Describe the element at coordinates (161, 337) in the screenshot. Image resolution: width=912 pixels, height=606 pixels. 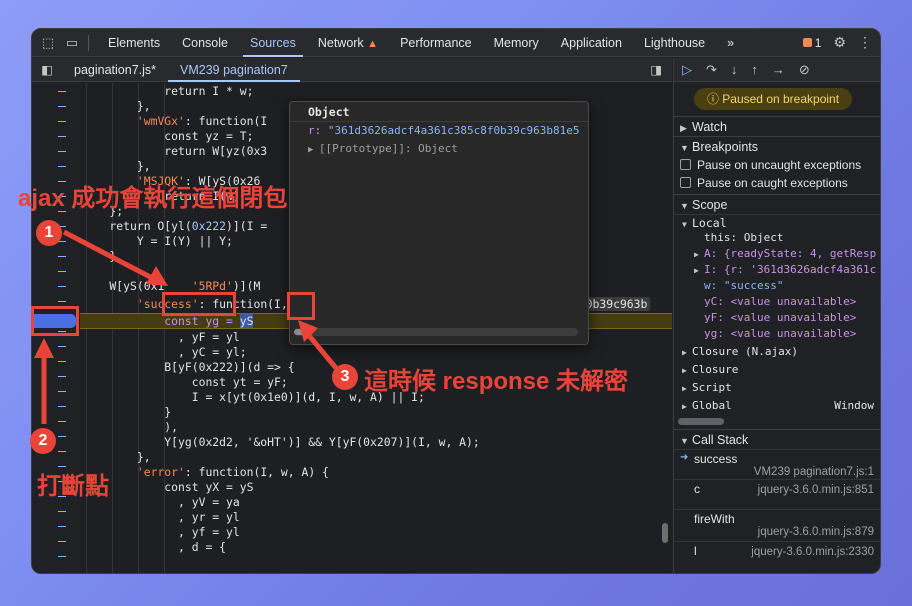
I see `code-line: , yF = yl` at that location.